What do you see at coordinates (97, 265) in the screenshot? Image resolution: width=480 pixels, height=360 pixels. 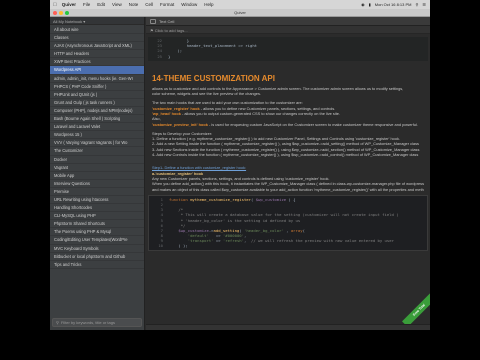 I see `note-list-item: Tips and Tricks` at bounding box center [97, 265].